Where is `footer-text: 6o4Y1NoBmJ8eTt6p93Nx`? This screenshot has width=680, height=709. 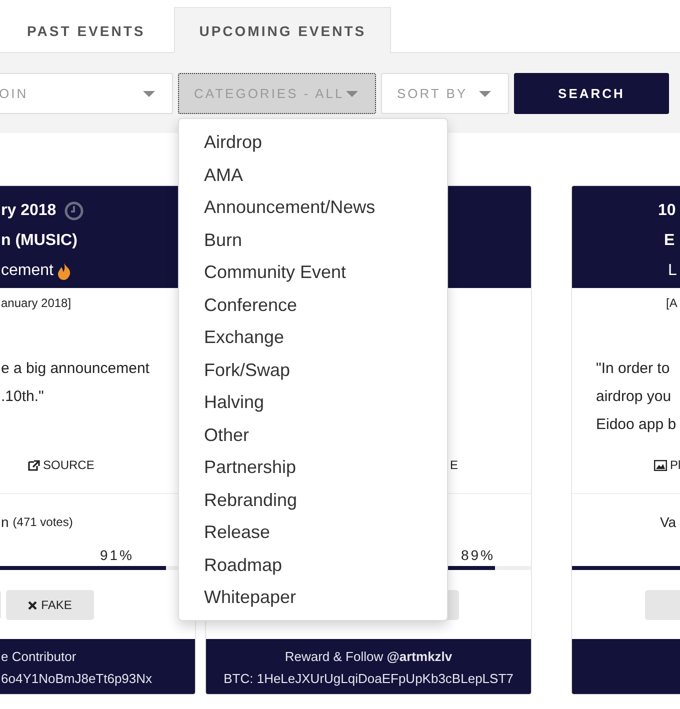
footer-text: 6o4Y1NoBmJ8eTt6p93Nx is located at coordinates (77, 679).